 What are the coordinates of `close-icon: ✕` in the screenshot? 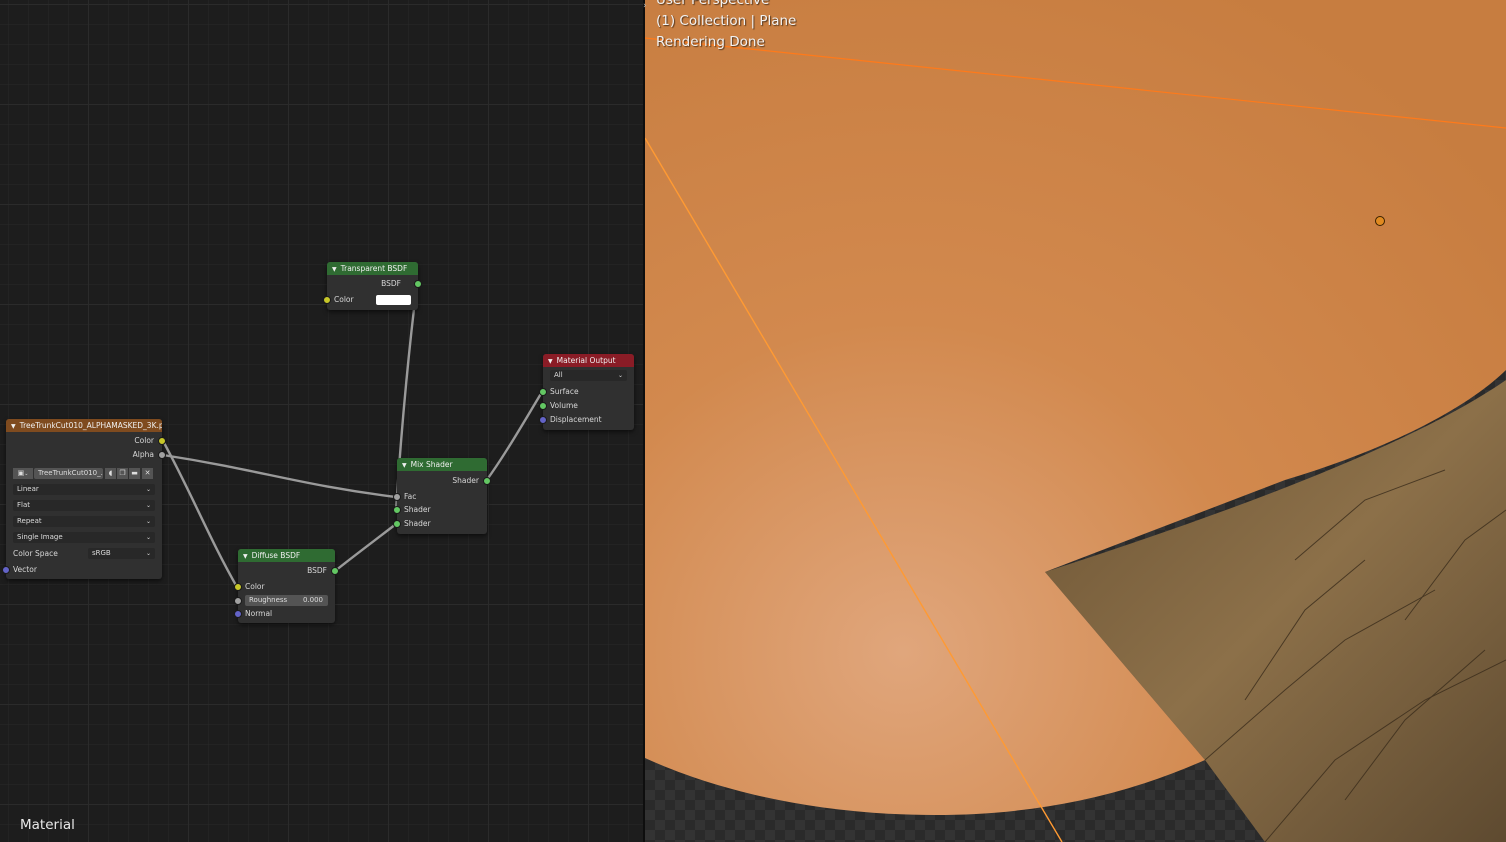 It's located at (147, 473).